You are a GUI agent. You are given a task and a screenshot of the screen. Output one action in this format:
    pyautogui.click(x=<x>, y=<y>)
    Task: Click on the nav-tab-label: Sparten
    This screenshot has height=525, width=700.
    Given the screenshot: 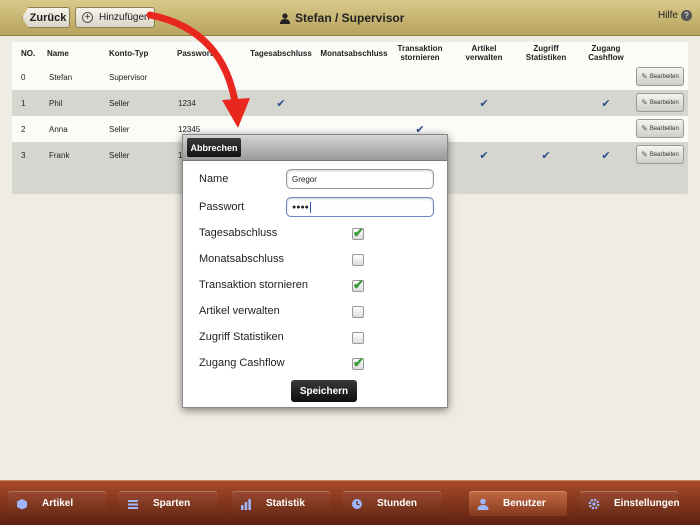 What is the action you would take?
    pyautogui.click(x=172, y=503)
    